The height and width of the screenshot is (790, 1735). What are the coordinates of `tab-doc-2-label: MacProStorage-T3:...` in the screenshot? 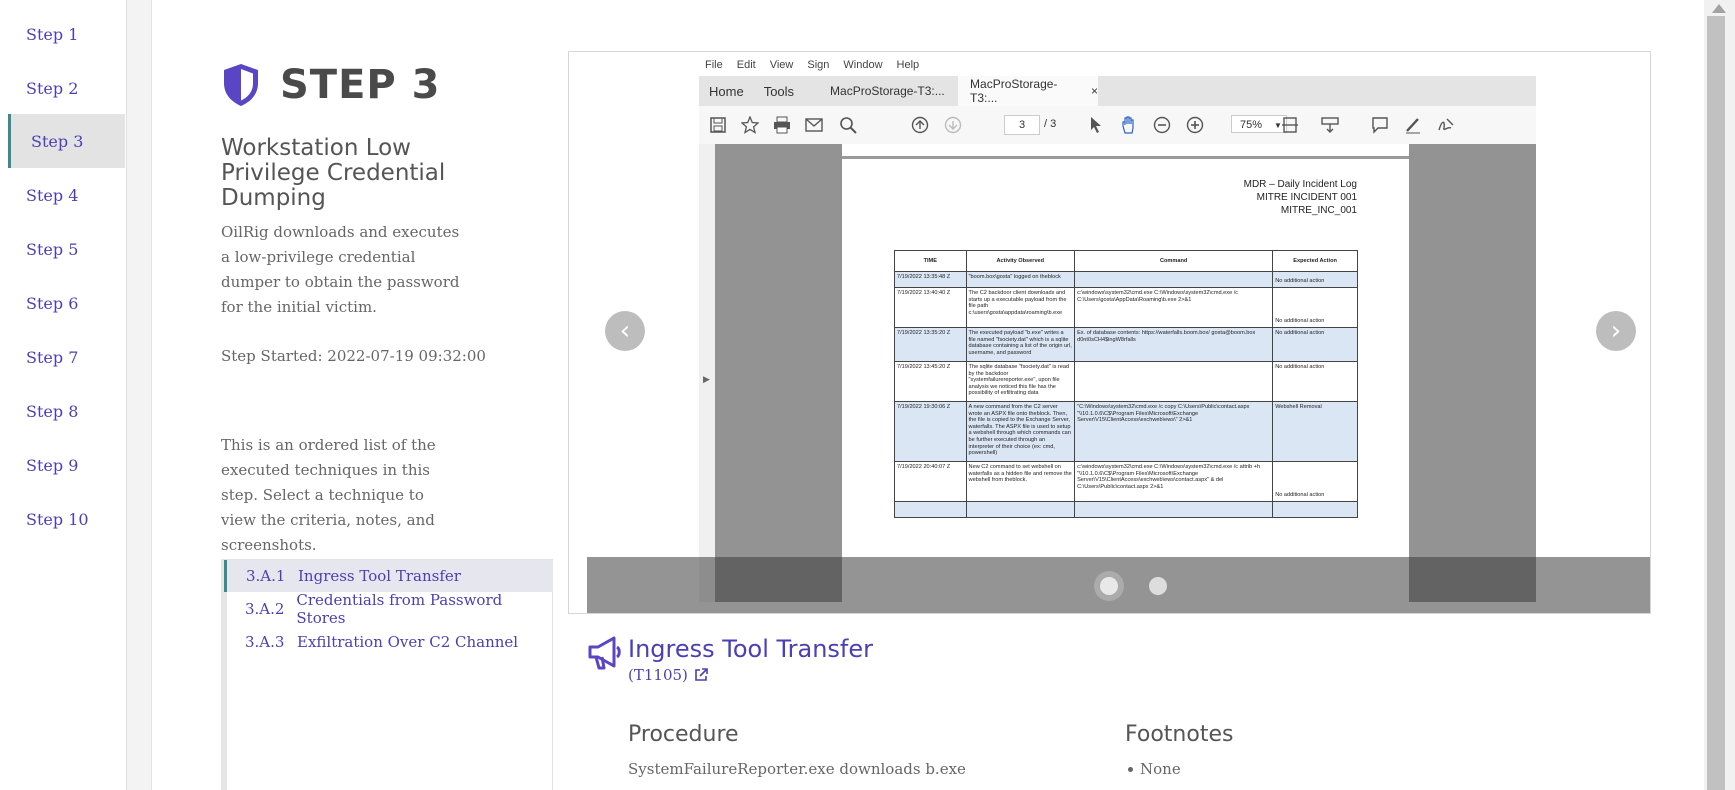 It's located at (1014, 91).